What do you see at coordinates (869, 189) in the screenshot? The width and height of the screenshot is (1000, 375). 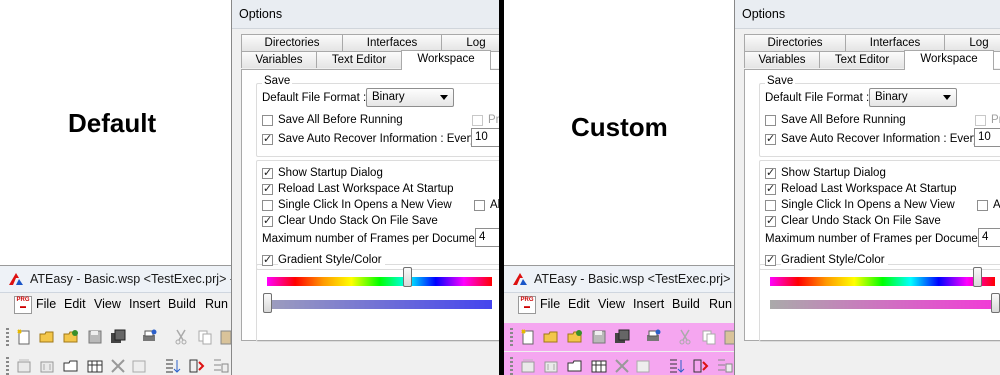 I see `reload-last-label: Reload Last Workspace At Startup` at bounding box center [869, 189].